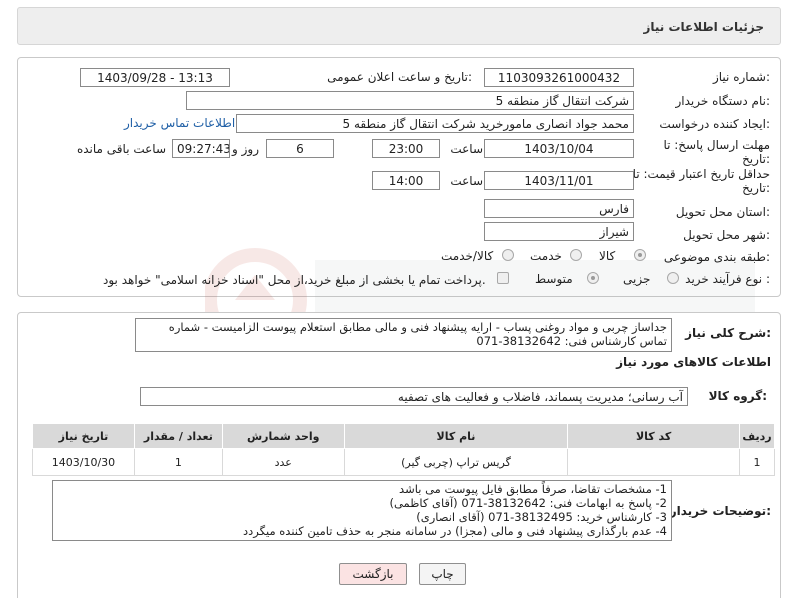  Describe the element at coordinates (410, 100) in the screenshot. I see `buyer-org-field: شرکت انتقال گاز منطقه 5` at that location.